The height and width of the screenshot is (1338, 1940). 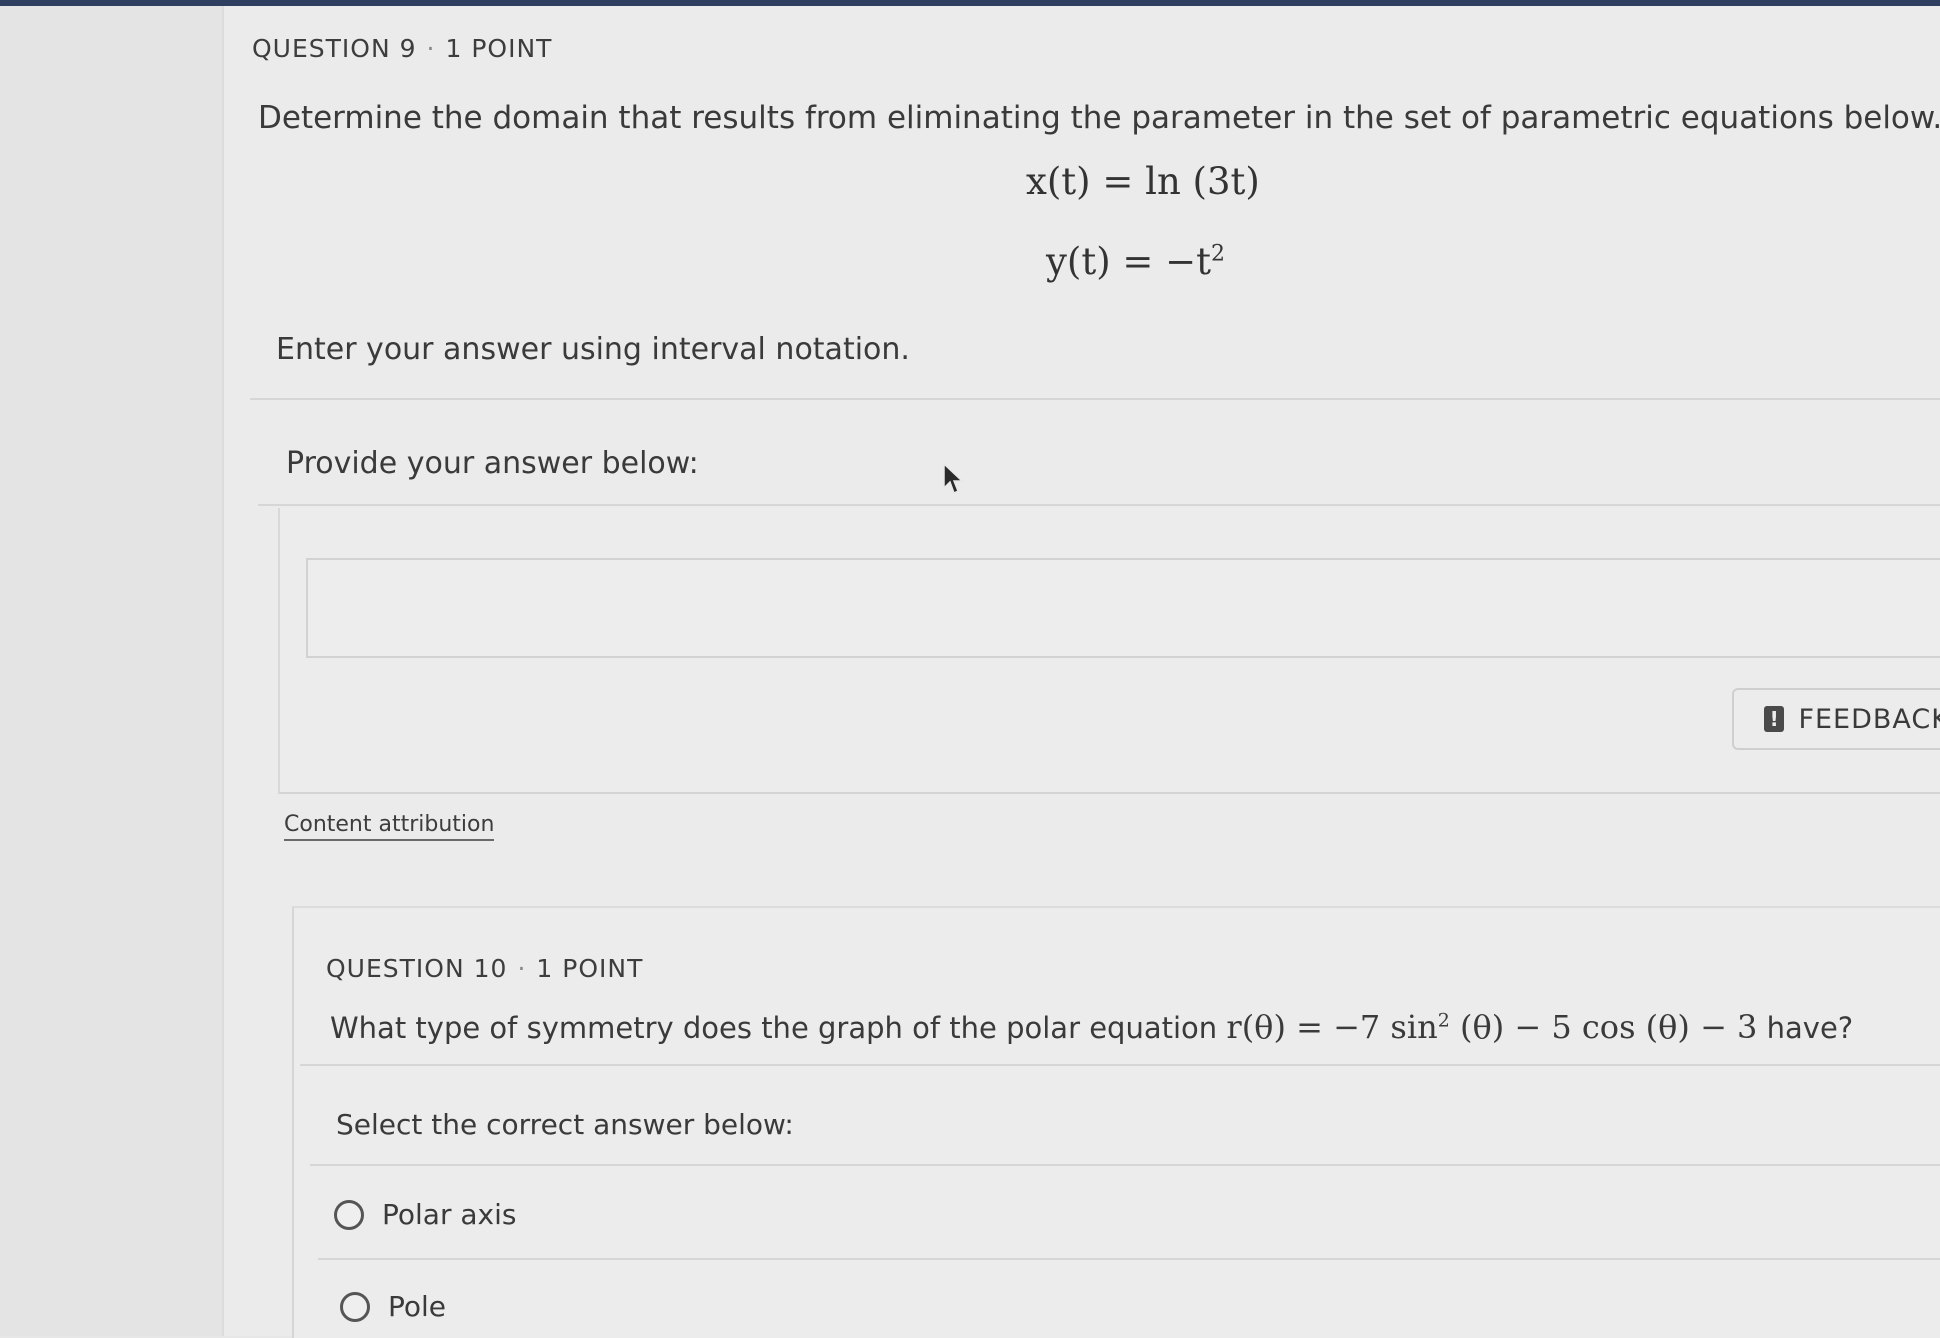 What do you see at coordinates (565, 1124) in the screenshot?
I see `select-label: Select the correct answer below:` at bounding box center [565, 1124].